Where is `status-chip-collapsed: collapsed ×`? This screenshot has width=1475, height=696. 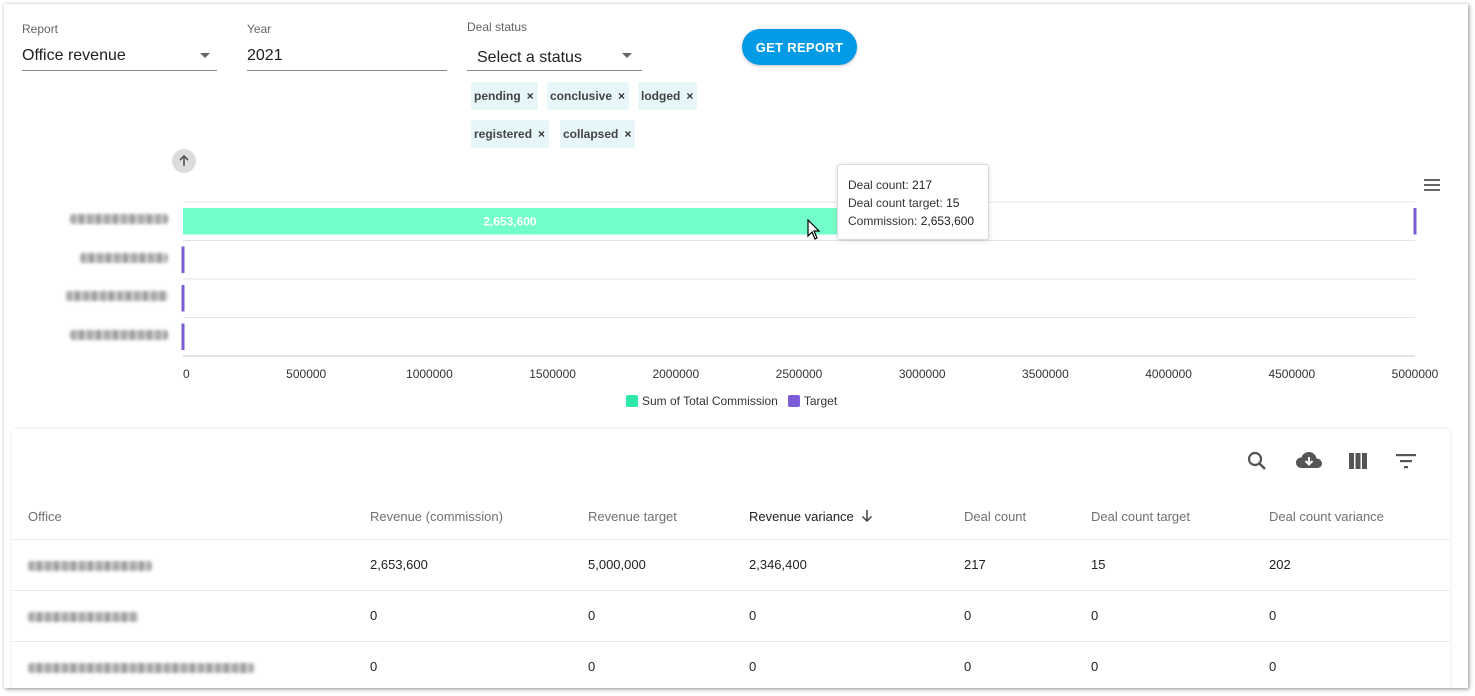
status-chip-collapsed: collapsed × is located at coordinates (598, 134).